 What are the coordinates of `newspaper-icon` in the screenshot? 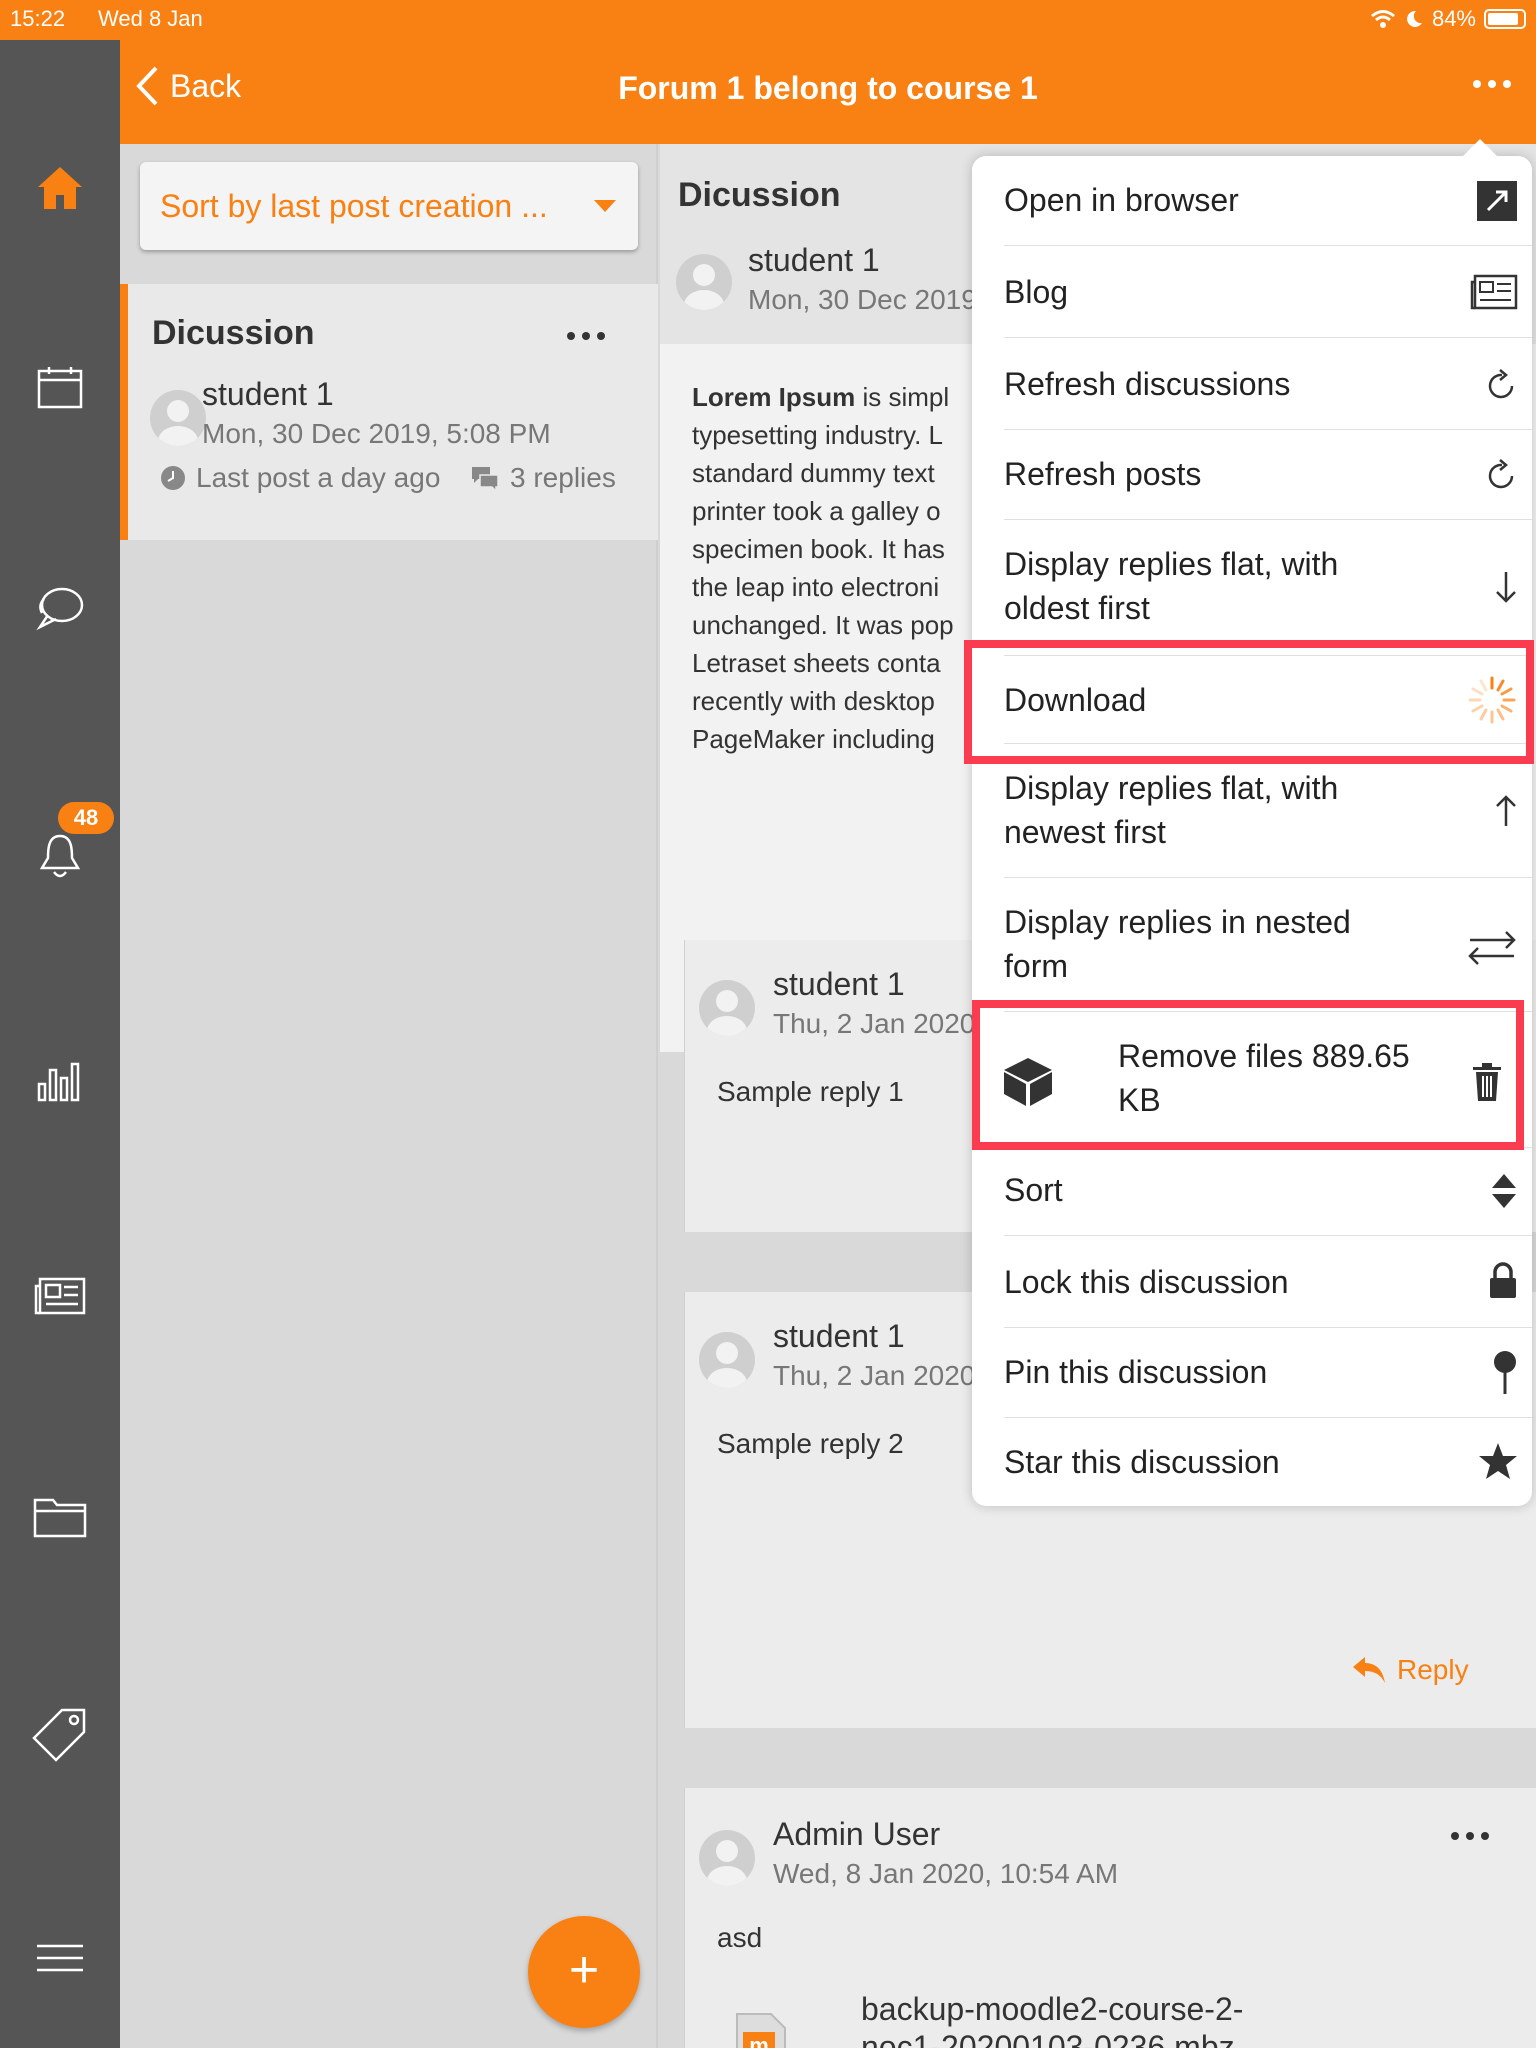 It's located at (1494, 292).